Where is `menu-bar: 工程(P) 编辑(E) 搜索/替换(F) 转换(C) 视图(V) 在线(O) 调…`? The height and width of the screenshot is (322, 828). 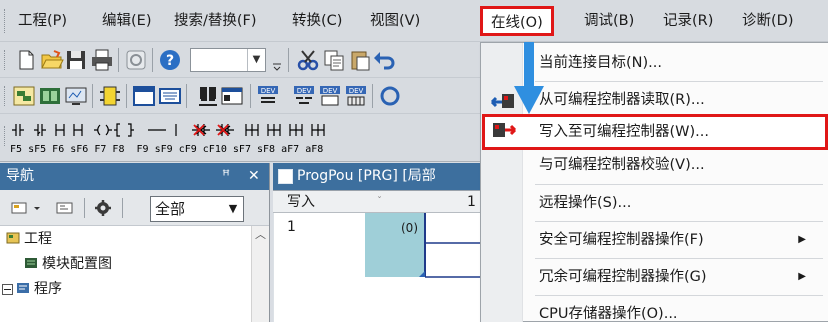
menu-bar: 工程(P) 编辑(E) 搜索/替换(F) 转换(C) 视图(V) 在线(O) 调… is located at coordinates (414, 21).